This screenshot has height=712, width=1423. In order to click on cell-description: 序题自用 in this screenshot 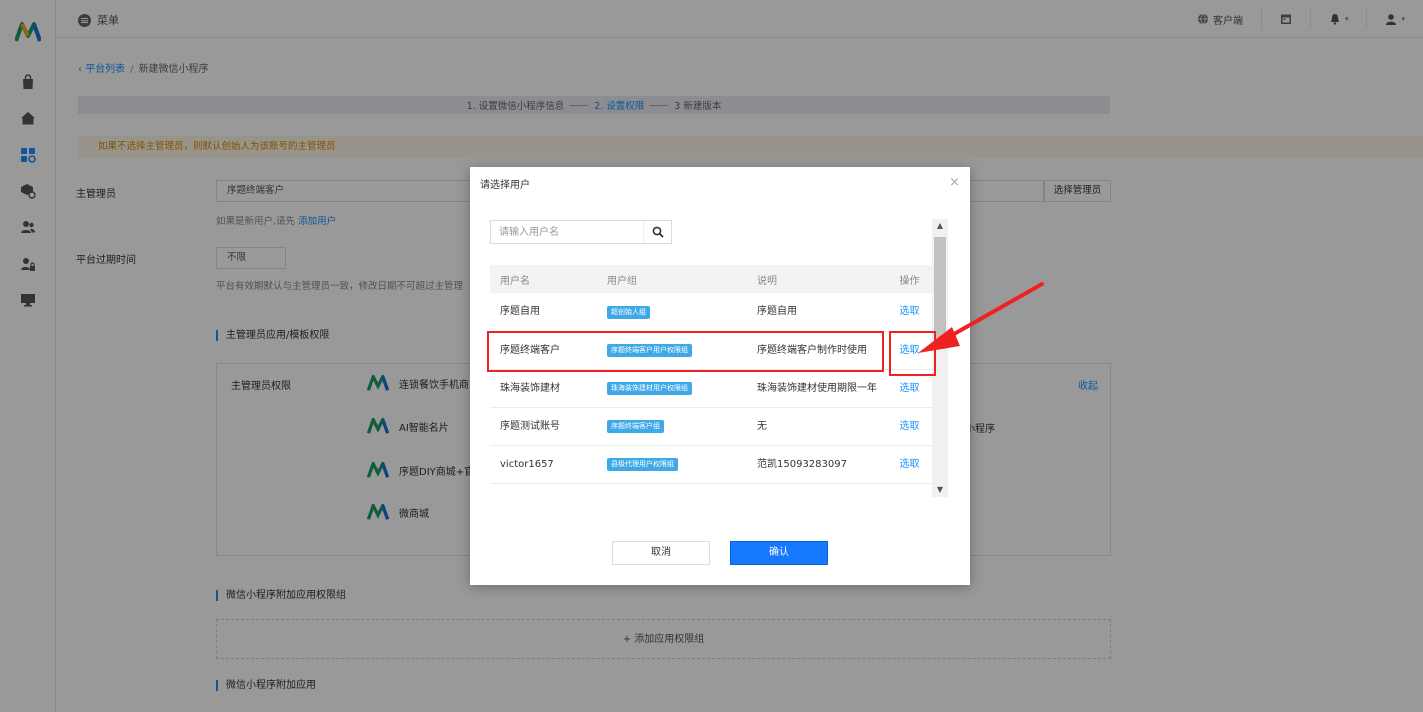, I will do `click(817, 312)`.